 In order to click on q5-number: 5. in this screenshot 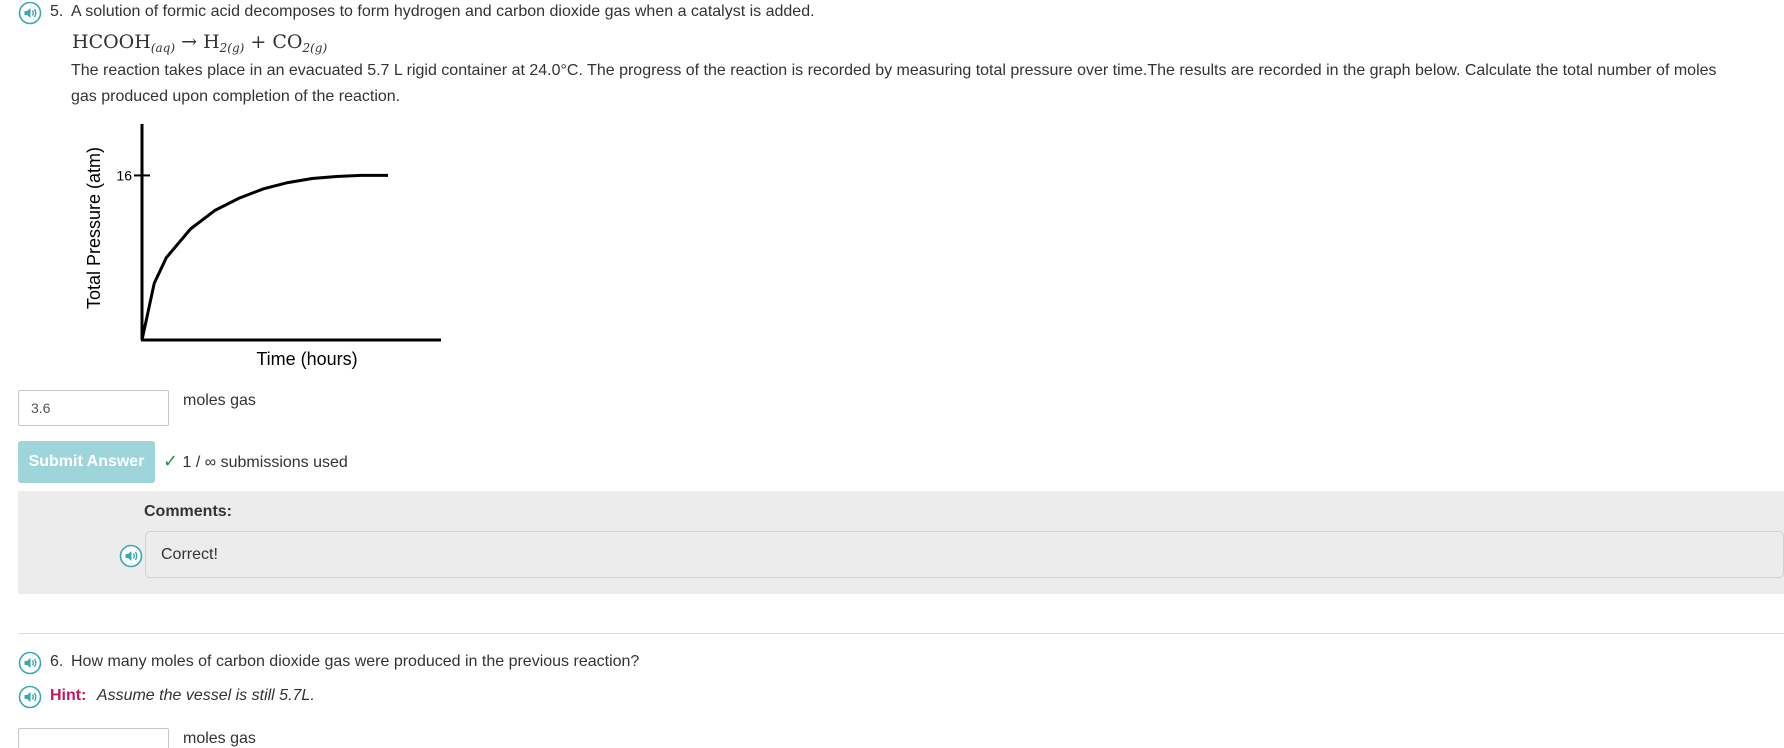, I will do `click(57, 11)`.